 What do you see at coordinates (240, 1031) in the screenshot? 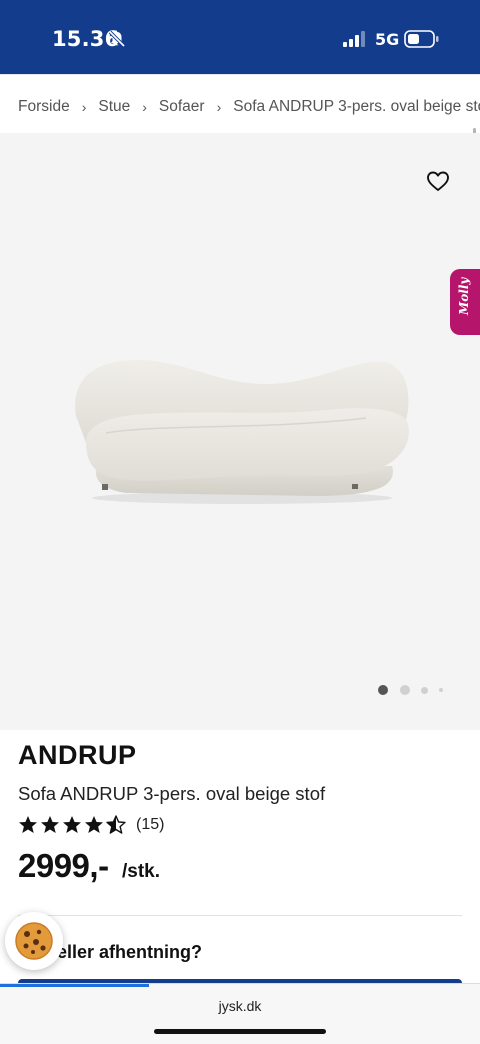
I see `home-indicator` at bounding box center [240, 1031].